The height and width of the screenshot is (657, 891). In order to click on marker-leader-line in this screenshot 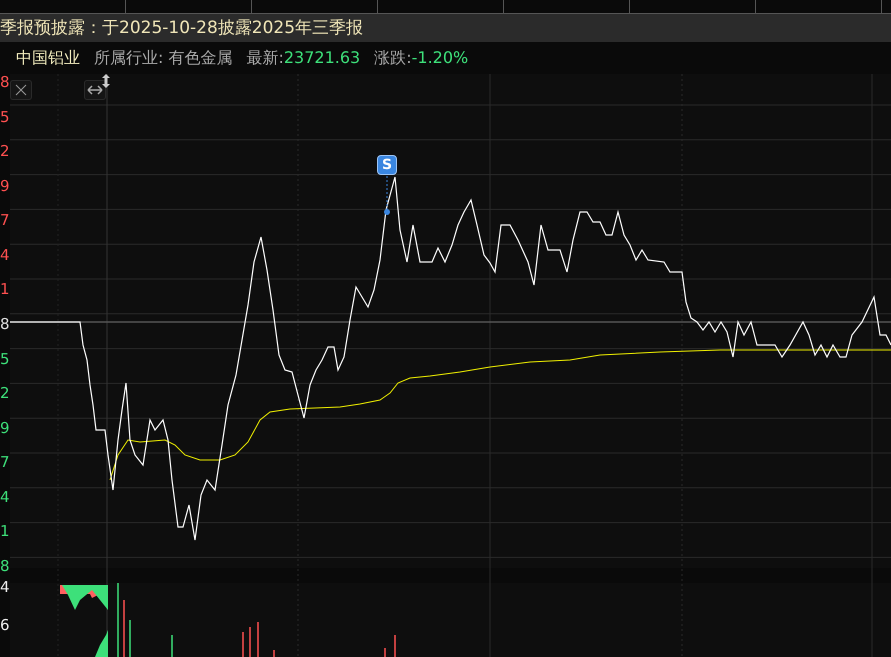, I will do `click(387, 195)`.